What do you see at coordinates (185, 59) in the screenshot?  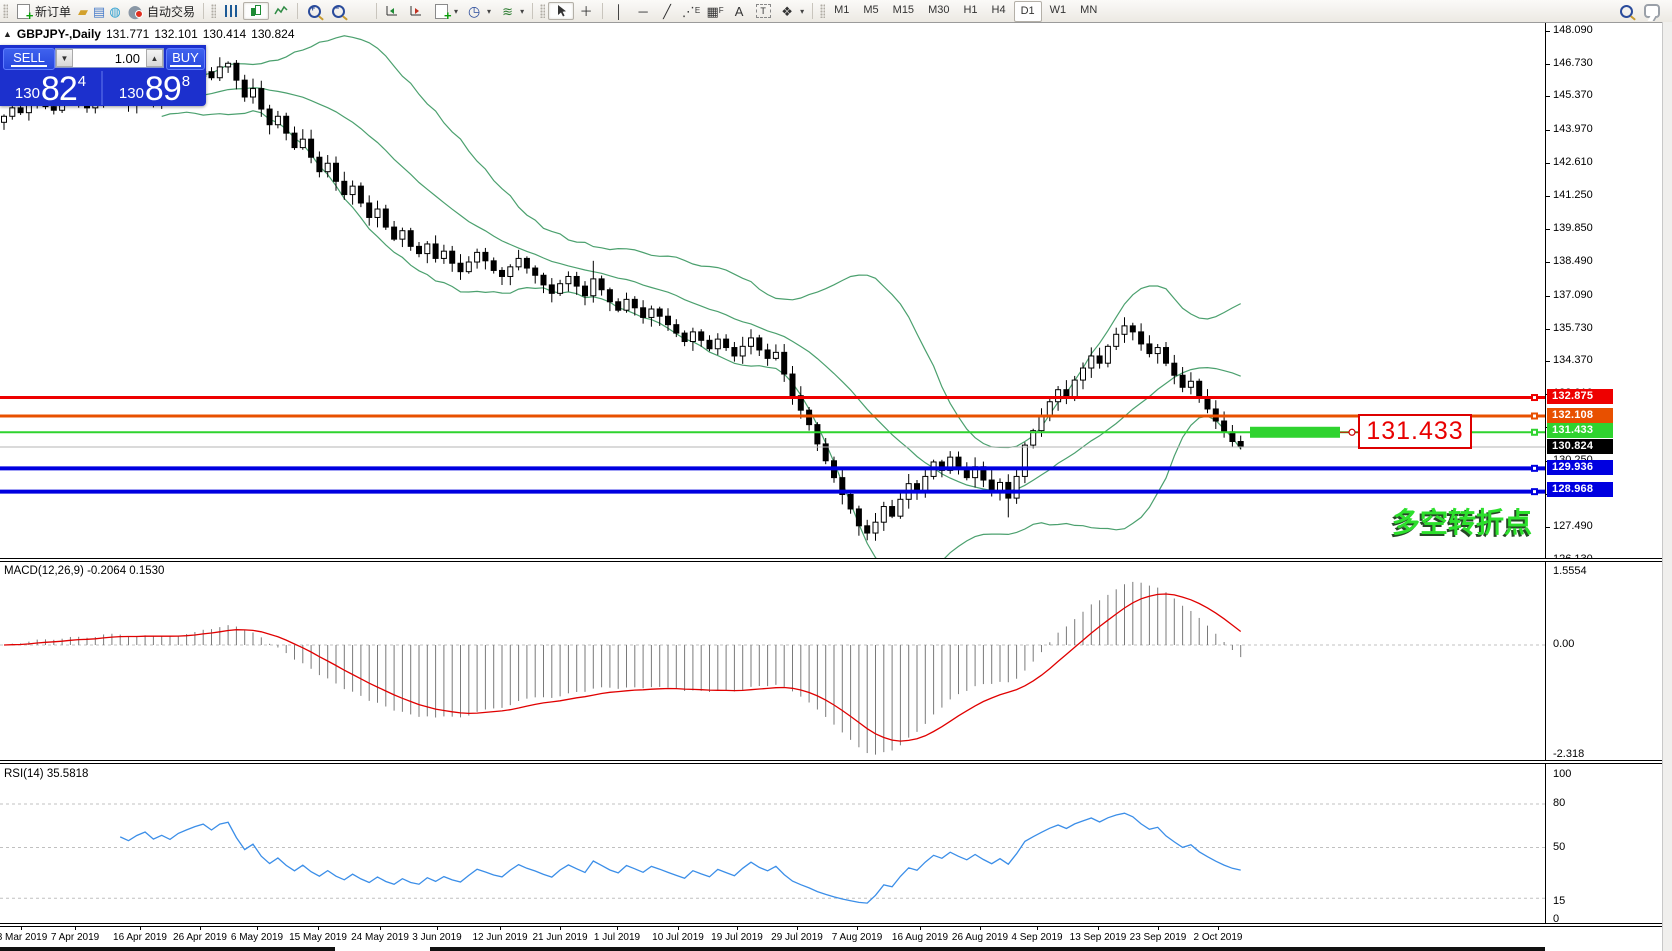 I see `buy-button: BUY` at bounding box center [185, 59].